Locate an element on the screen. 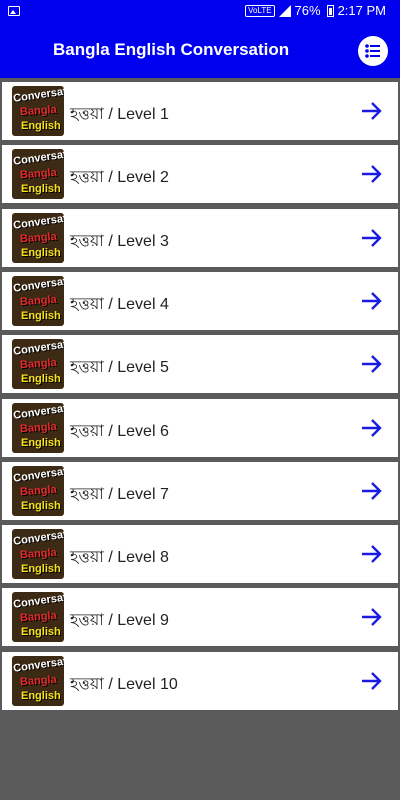 This screenshot has width=400, height=800. app-bar: Bangla English Conversation is located at coordinates (200, 51).